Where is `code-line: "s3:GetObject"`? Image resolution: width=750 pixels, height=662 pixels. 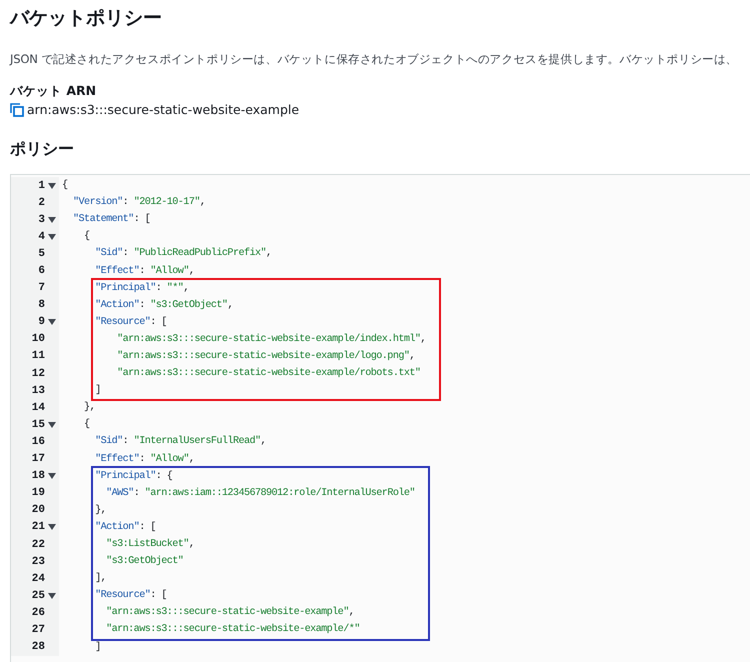 code-line: "s3:GetObject" is located at coordinates (144, 562).